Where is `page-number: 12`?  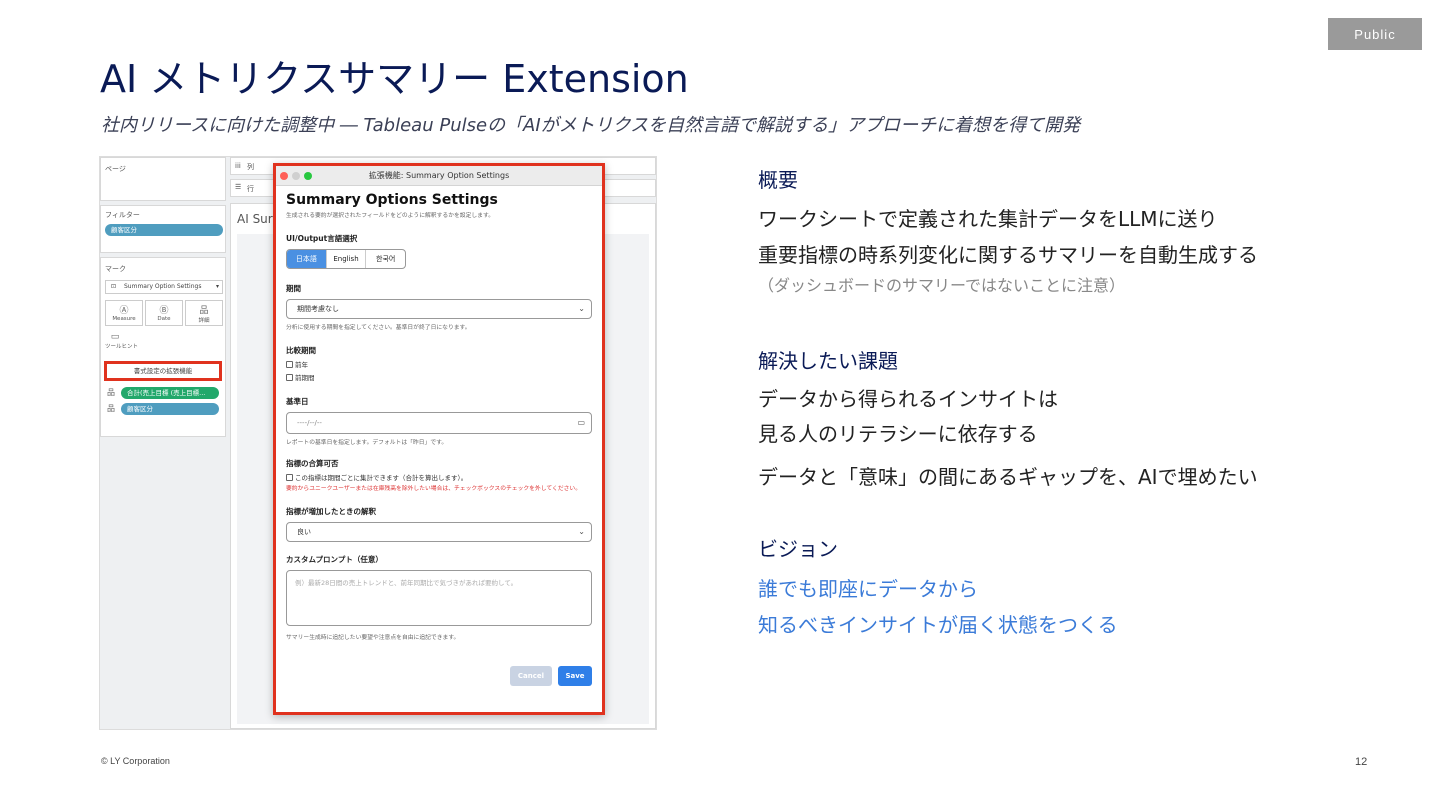 page-number: 12 is located at coordinates (1361, 762).